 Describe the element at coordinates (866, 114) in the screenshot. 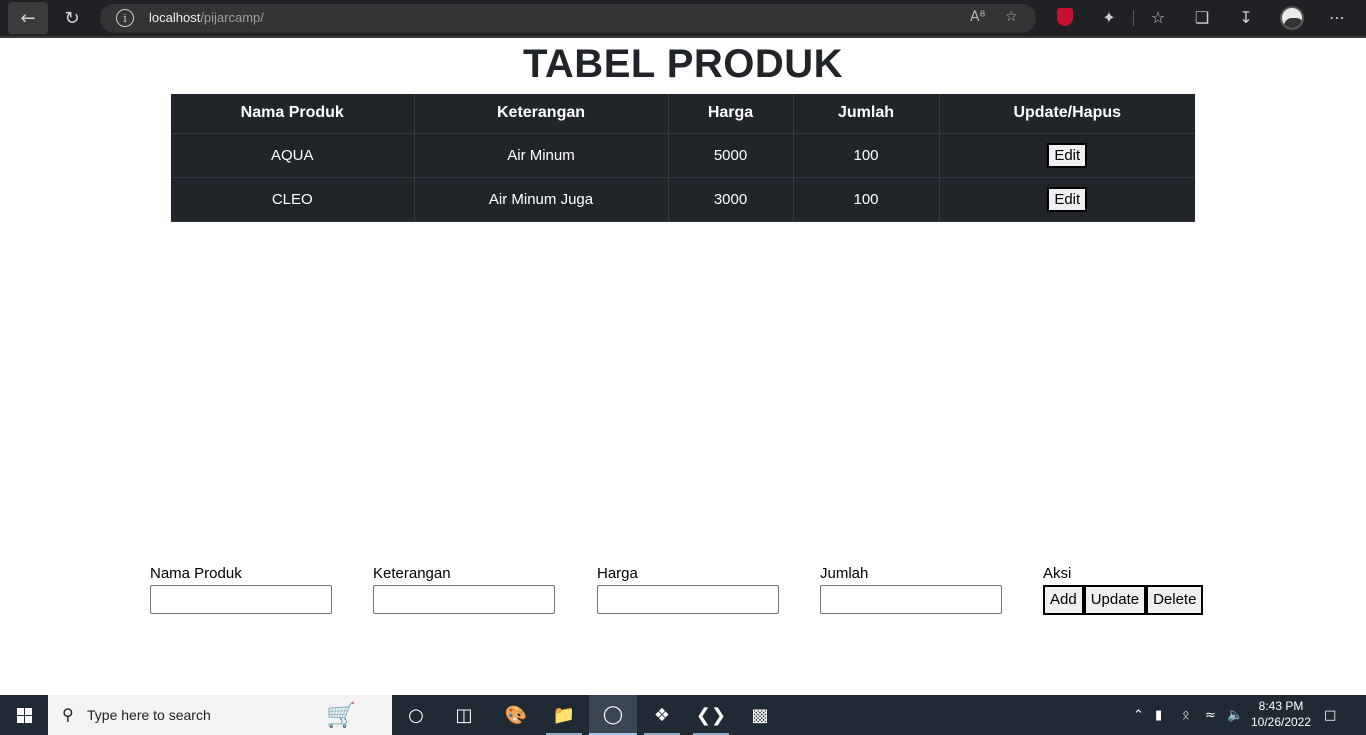

I see `header-jumlah: Jumlah` at that location.